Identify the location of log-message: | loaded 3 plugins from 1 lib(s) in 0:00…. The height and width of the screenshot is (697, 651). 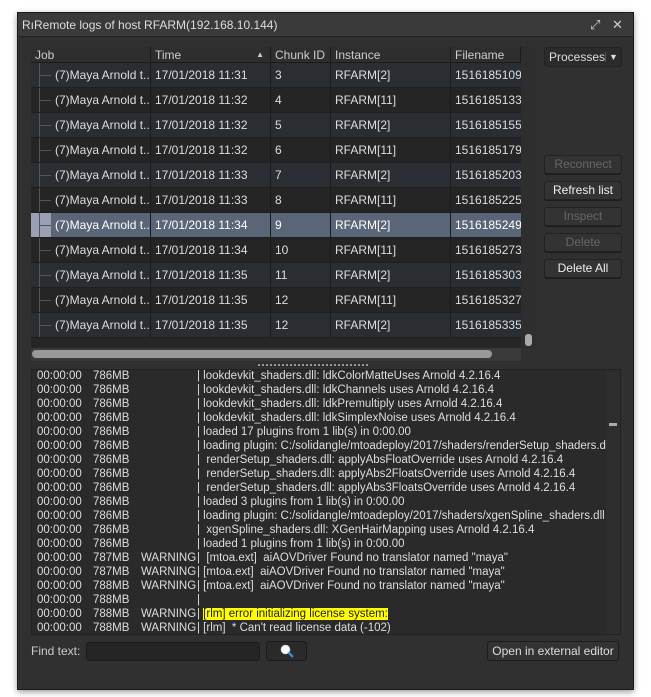
(301, 502).